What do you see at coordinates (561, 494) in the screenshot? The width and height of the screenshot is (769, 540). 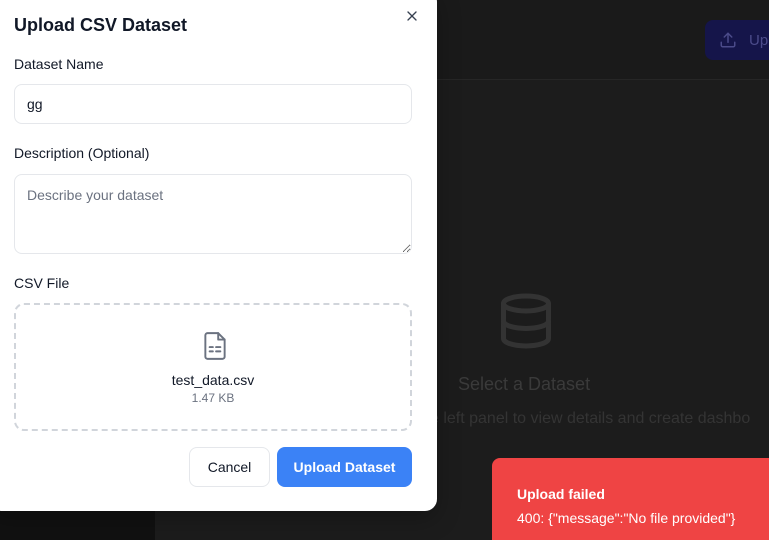 I see `toast-title: Upload failed` at bounding box center [561, 494].